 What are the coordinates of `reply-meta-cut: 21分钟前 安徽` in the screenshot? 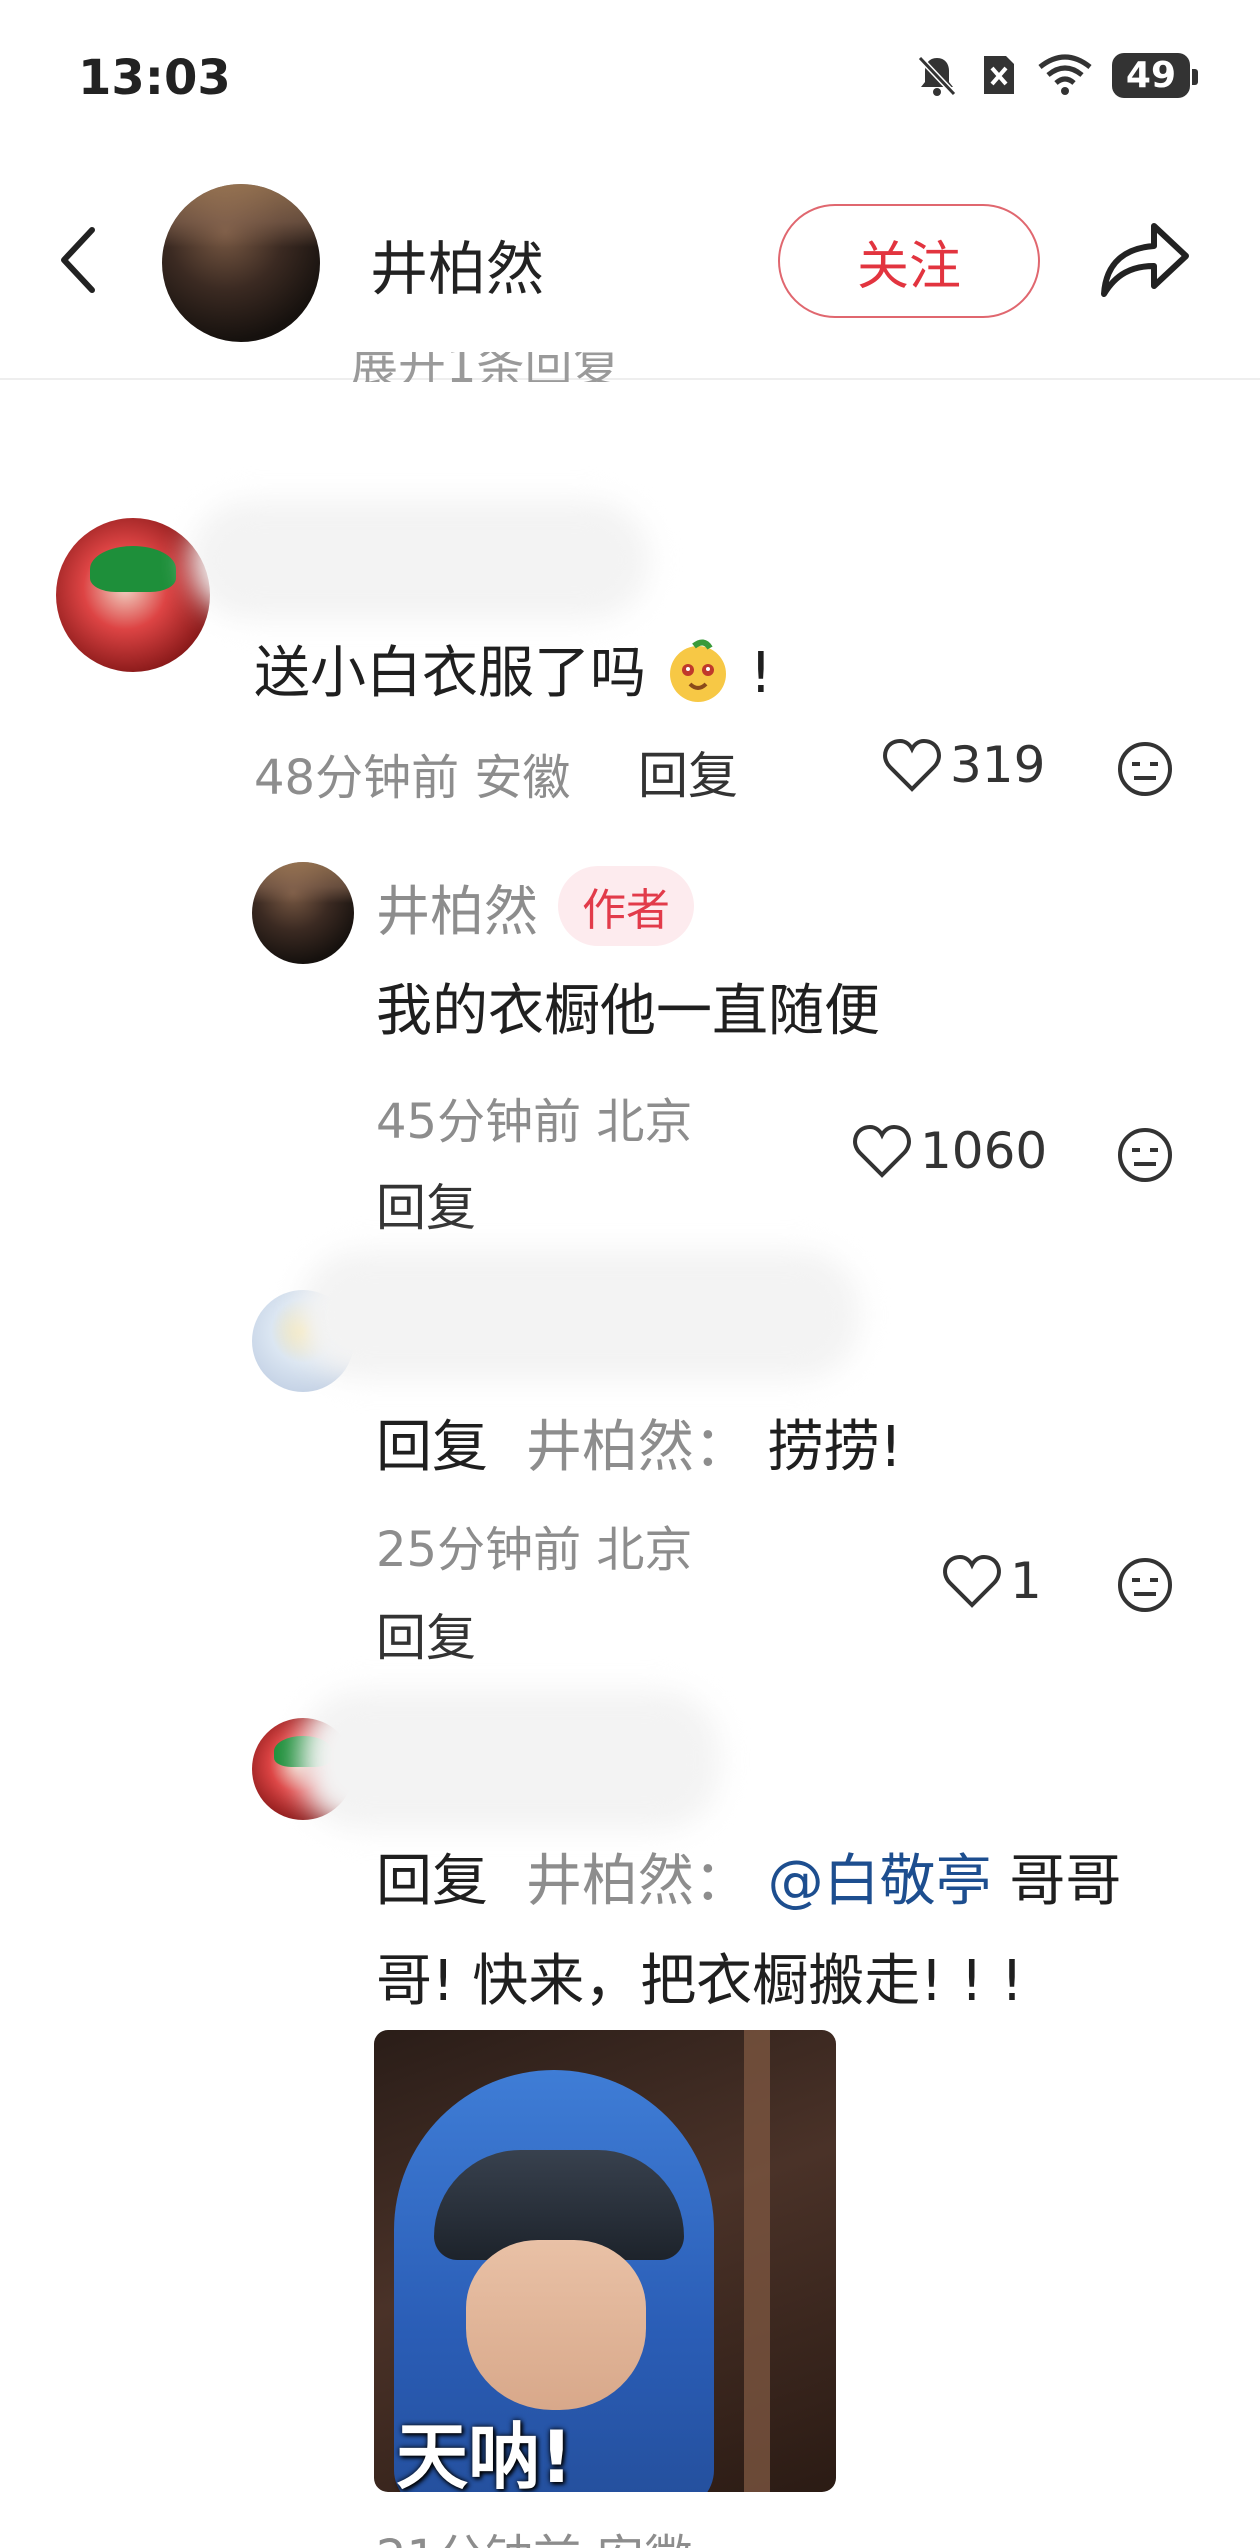 It's located at (534, 2533).